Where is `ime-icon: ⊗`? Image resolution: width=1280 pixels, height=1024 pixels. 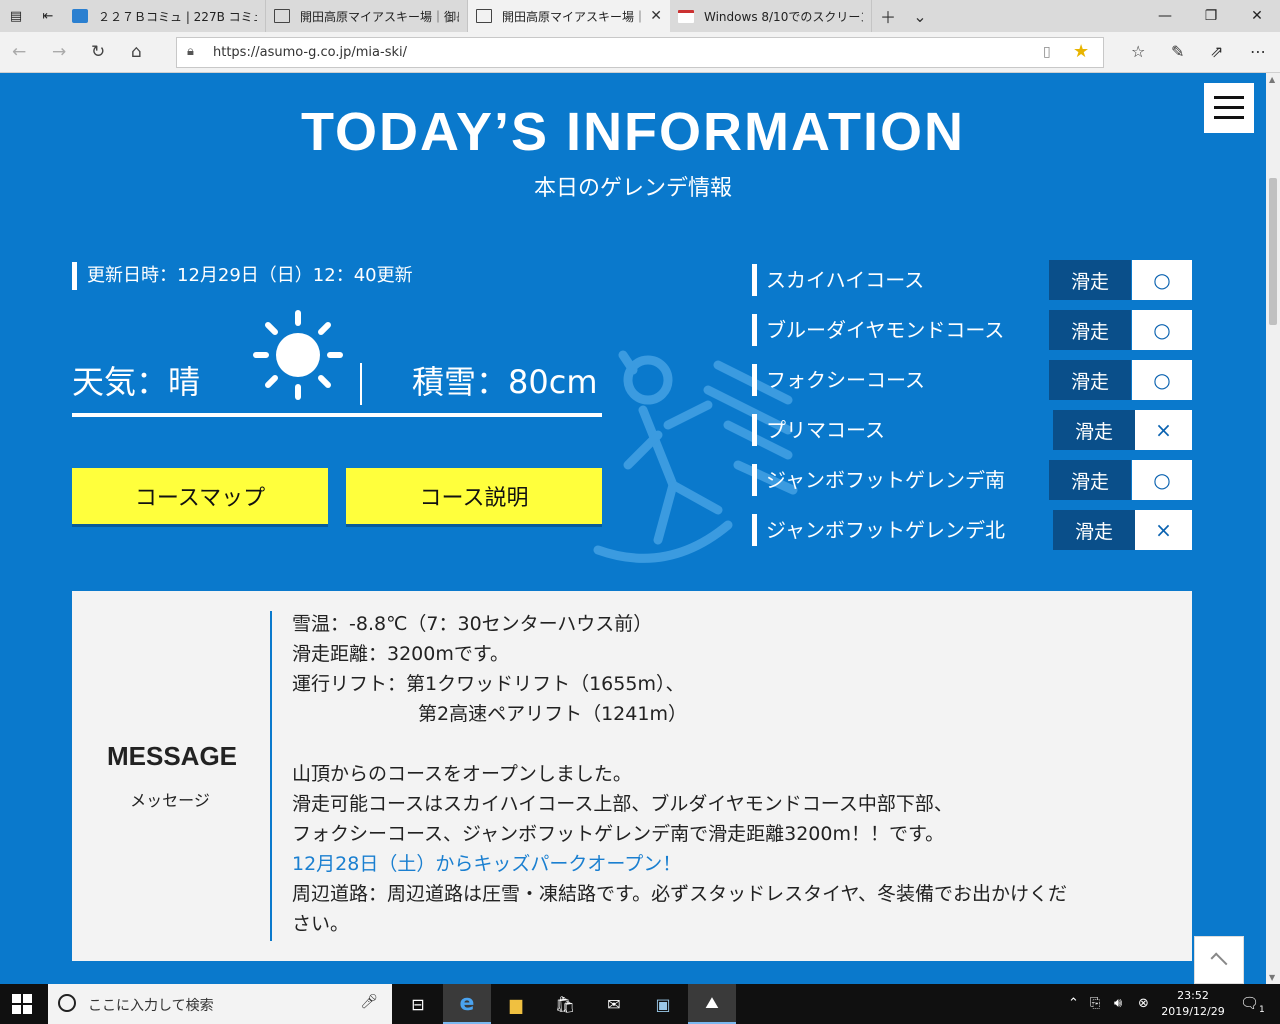 ime-icon: ⊗ is located at coordinates (1143, 1003).